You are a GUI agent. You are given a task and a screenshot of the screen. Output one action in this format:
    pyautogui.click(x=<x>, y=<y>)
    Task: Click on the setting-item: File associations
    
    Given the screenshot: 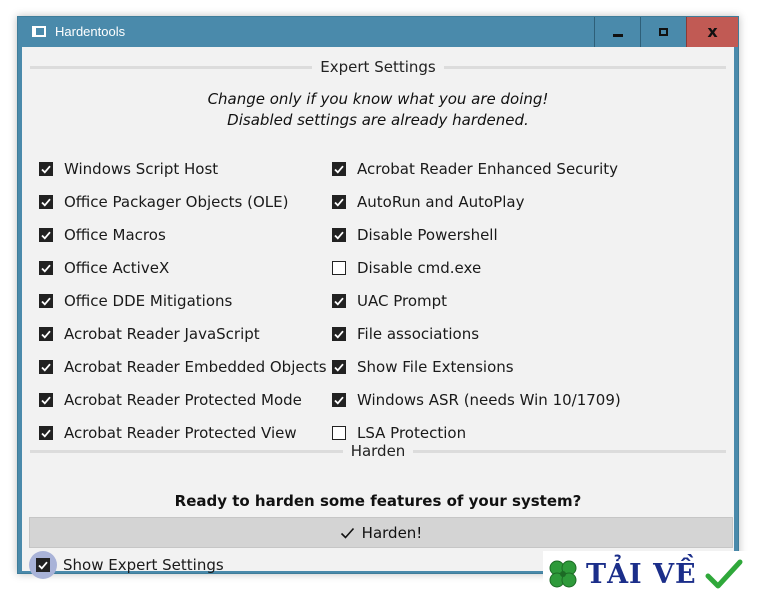 What is the action you would take?
    pyautogui.click(x=405, y=334)
    